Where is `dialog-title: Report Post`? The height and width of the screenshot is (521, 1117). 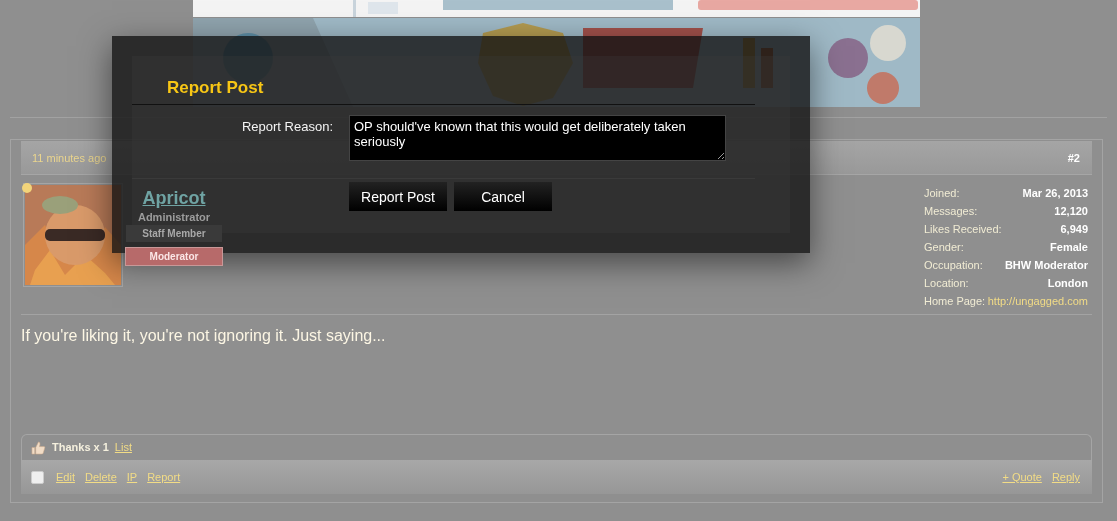
dialog-title: Report Post is located at coordinates (443, 80).